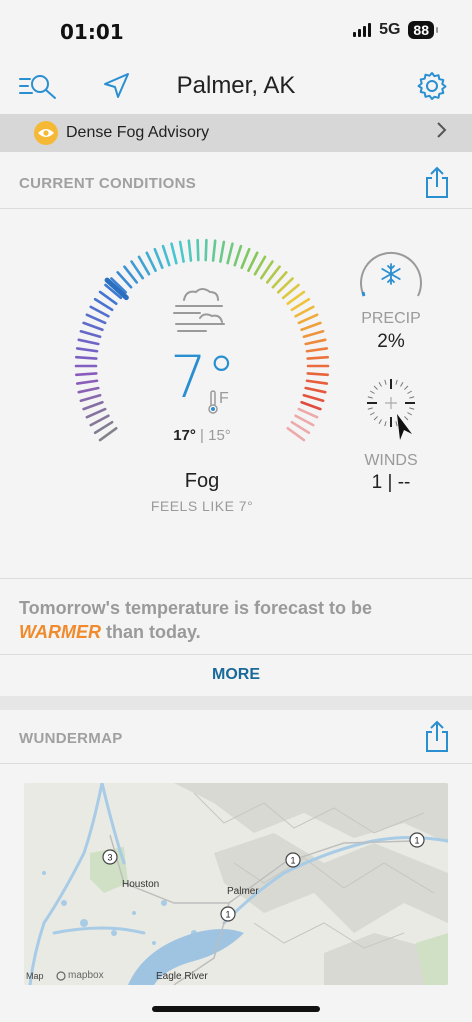 The image size is (472, 1022). I want to click on precip-gauge, so click(391, 273).